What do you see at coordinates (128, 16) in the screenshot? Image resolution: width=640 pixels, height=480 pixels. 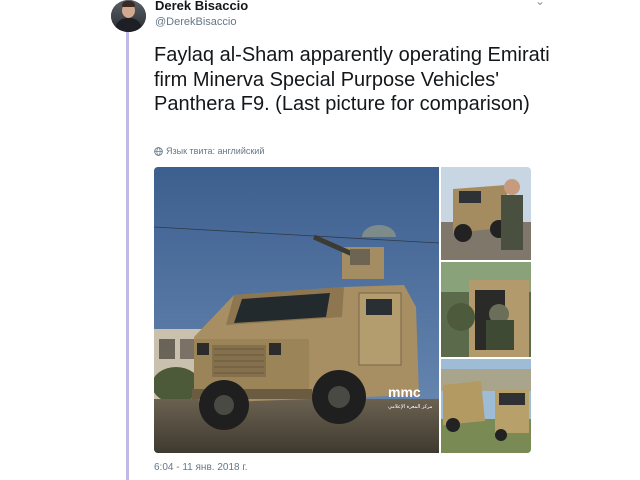 I see `avatar` at bounding box center [128, 16].